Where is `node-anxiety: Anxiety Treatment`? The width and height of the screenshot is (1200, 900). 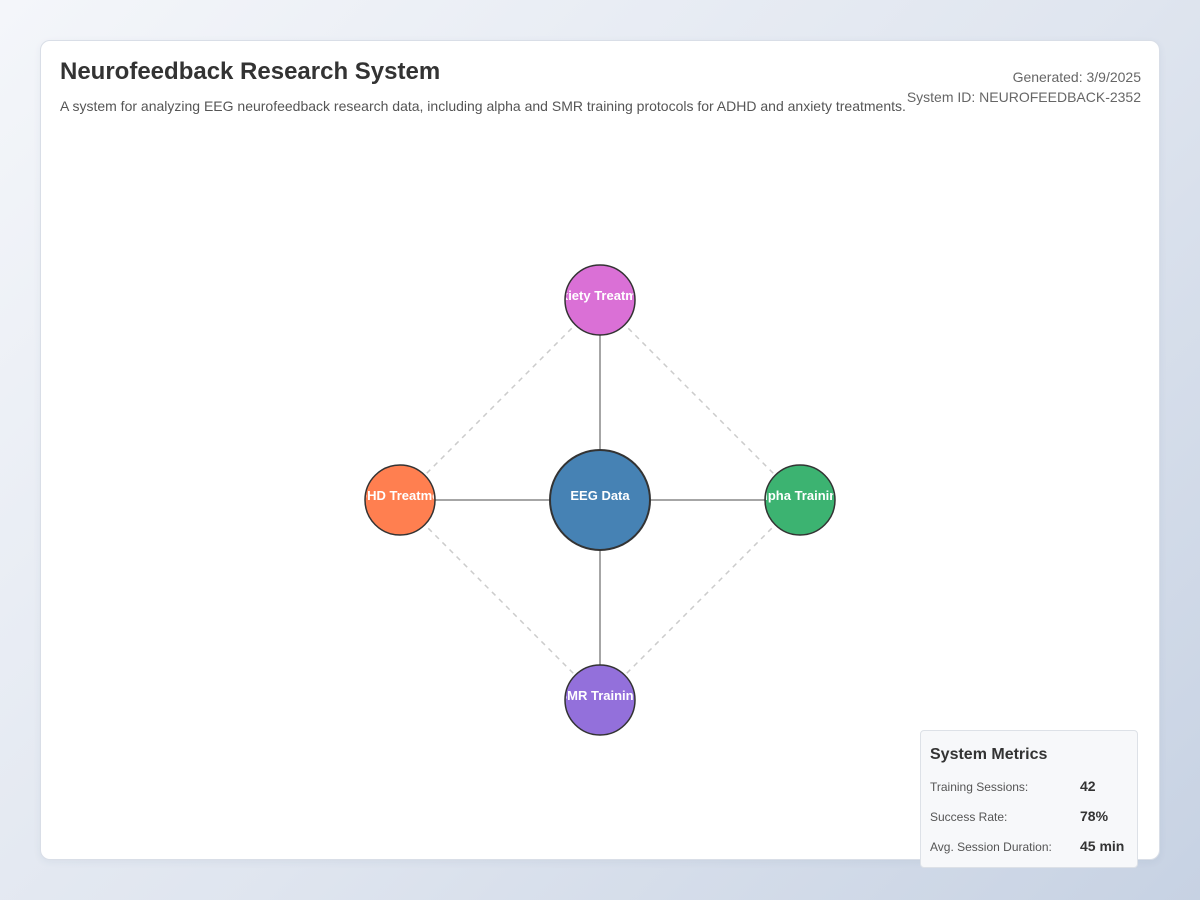
node-anxiety: Anxiety Treatment is located at coordinates (600, 300).